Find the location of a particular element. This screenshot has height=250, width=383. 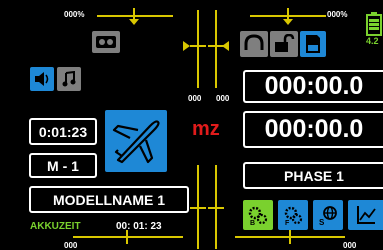

stopwatch-display: 0:01:23 is located at coordinates (63, 131).